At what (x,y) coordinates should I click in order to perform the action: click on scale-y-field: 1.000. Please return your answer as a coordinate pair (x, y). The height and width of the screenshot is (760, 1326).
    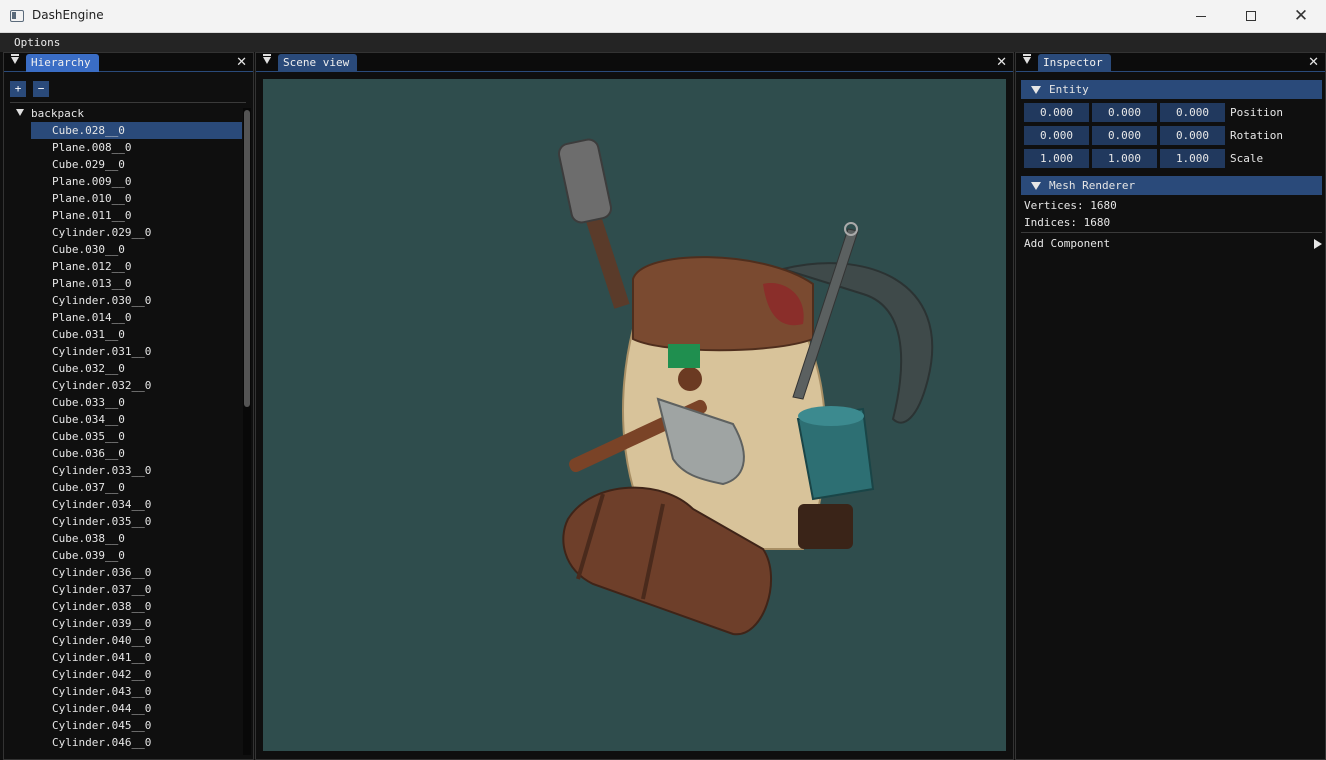
    Looking at the image, I should click on (1124, 158).